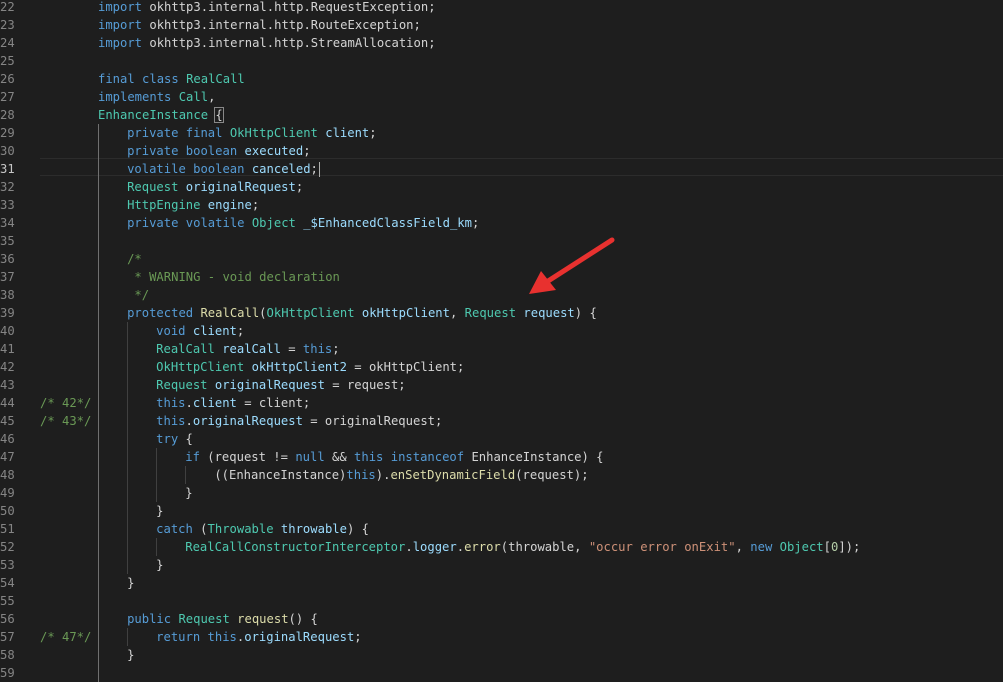 The width and height of the screenshot is (1003, 682). I want to click on code-token: OkHttpClient, so click(310, 313).